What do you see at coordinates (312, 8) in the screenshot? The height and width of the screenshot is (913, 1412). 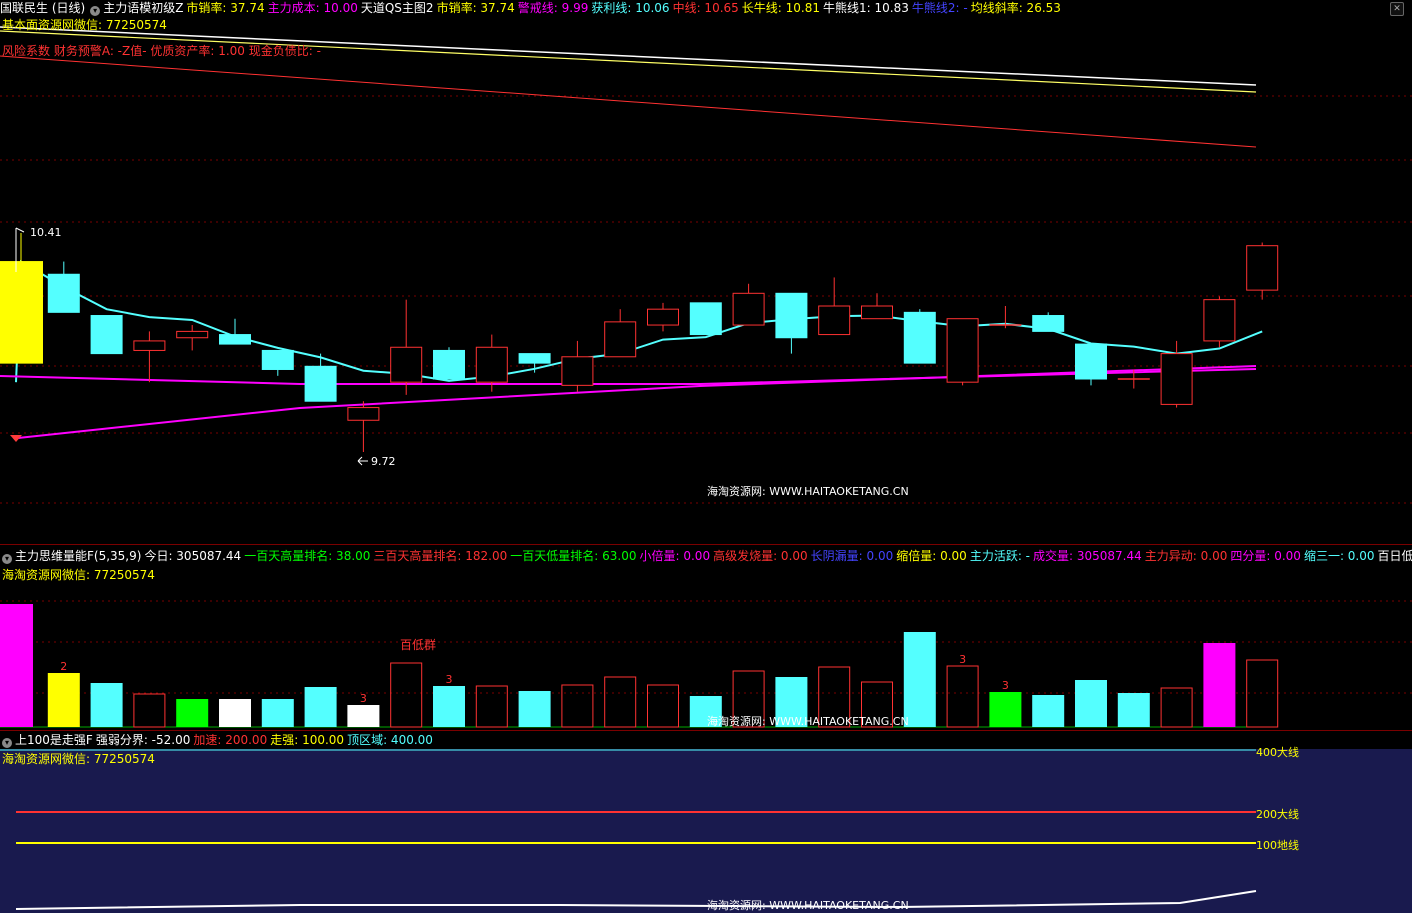 I see `header-value: 主力成本: 10.00` at bounding box center [312, 8].